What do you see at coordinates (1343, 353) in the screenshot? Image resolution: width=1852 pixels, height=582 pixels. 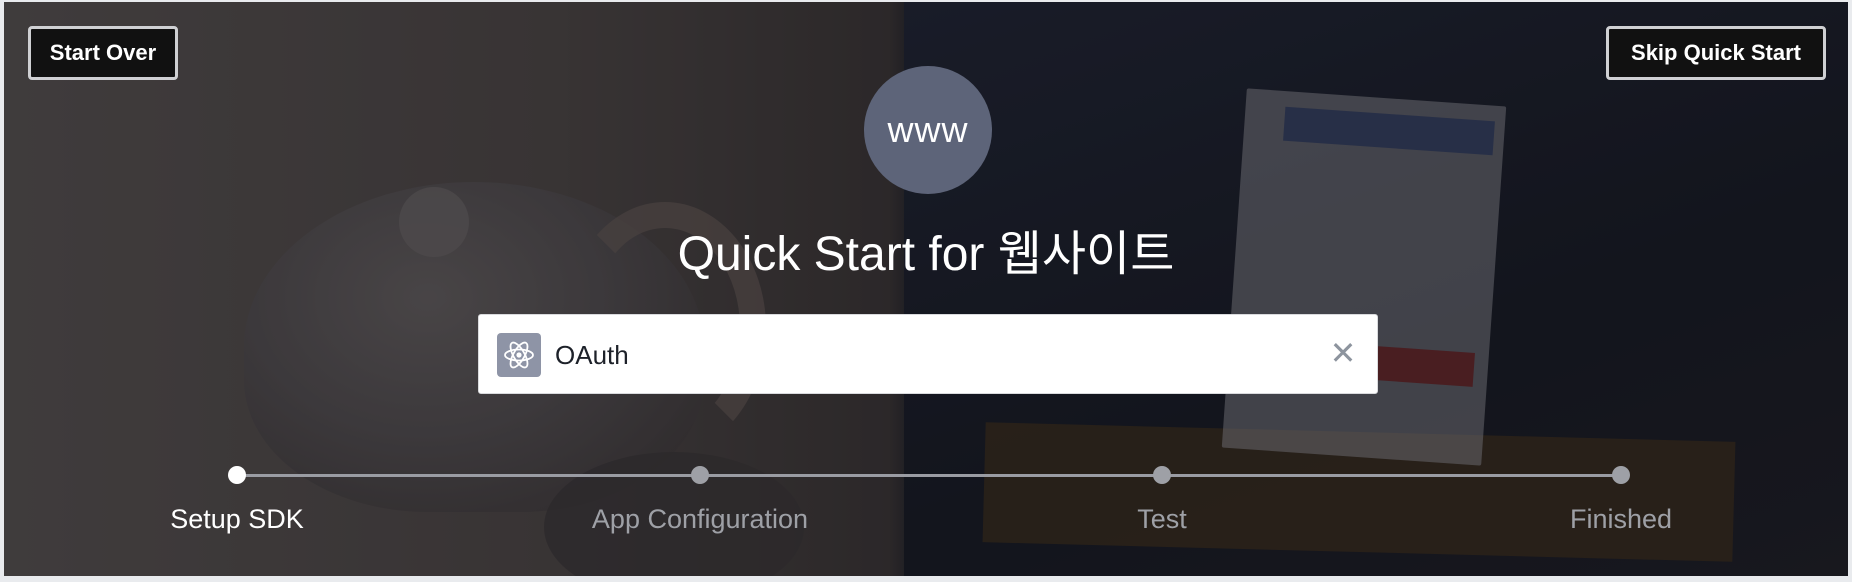 I see `close-icon: ✕` at bounding box center [1343, 353].